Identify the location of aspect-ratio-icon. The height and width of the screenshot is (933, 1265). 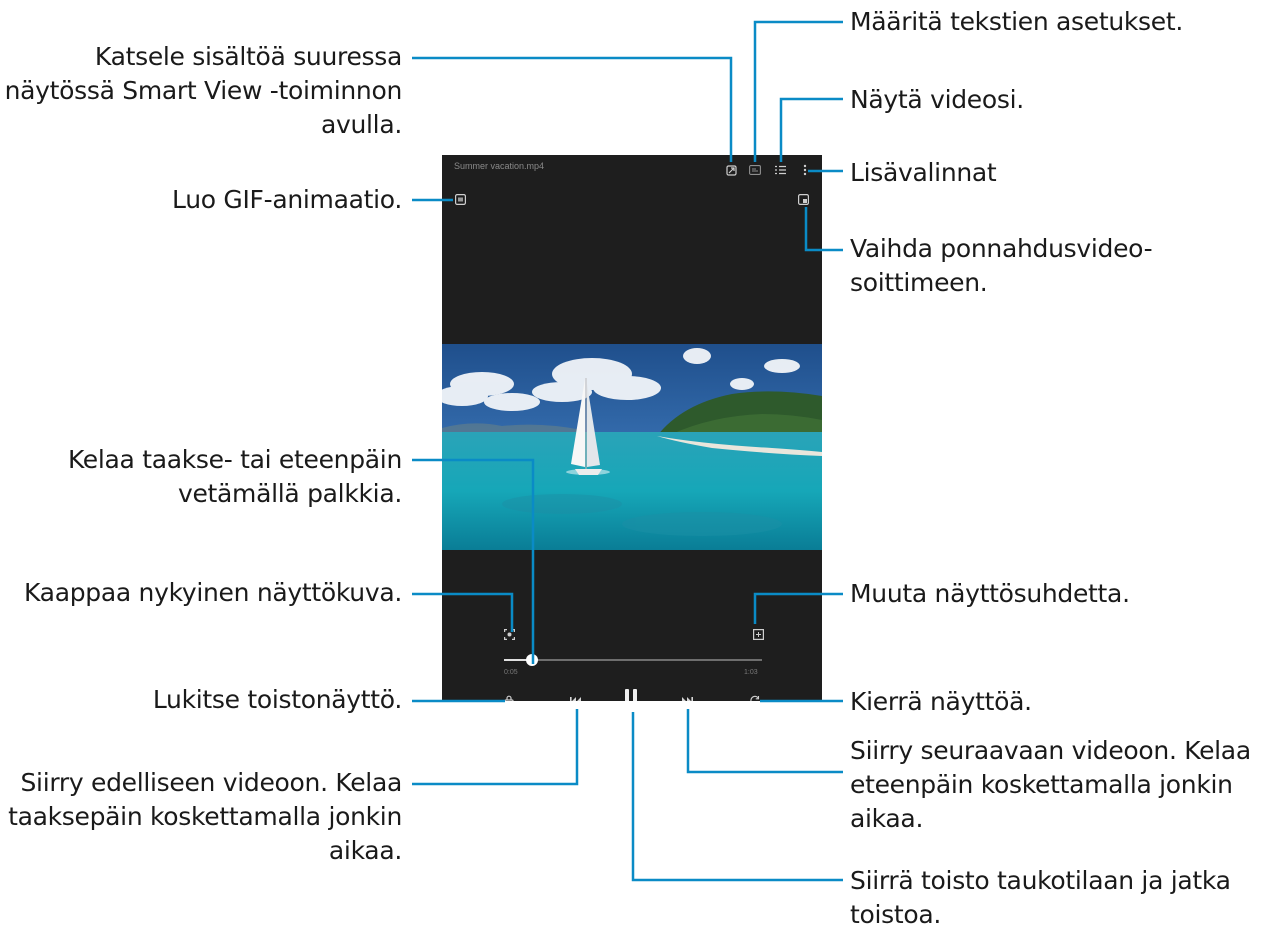
(758, 634).